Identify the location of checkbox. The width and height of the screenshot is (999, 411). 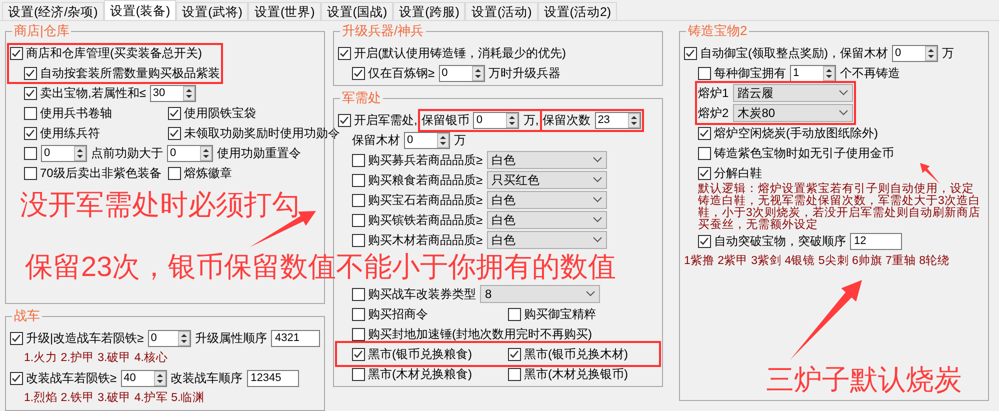
(30, 153).